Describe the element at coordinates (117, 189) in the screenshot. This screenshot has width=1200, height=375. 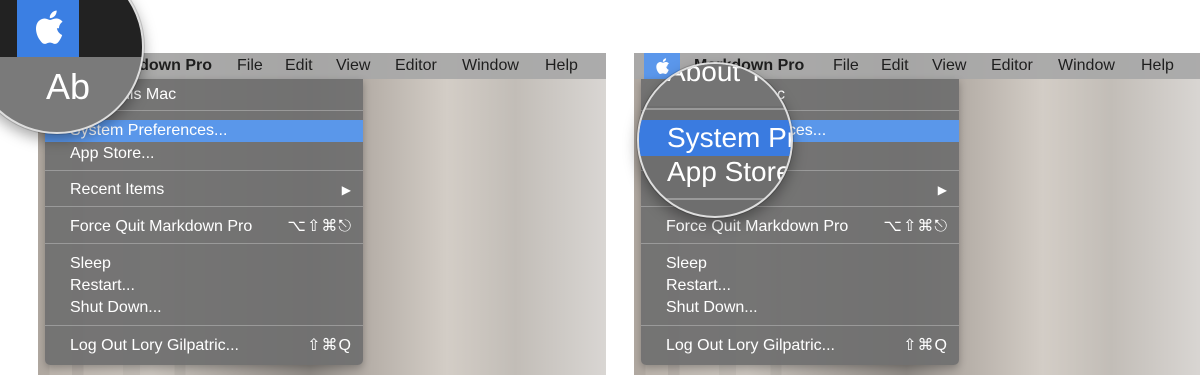
I see `menu-item-label: Recent Items` at that location.